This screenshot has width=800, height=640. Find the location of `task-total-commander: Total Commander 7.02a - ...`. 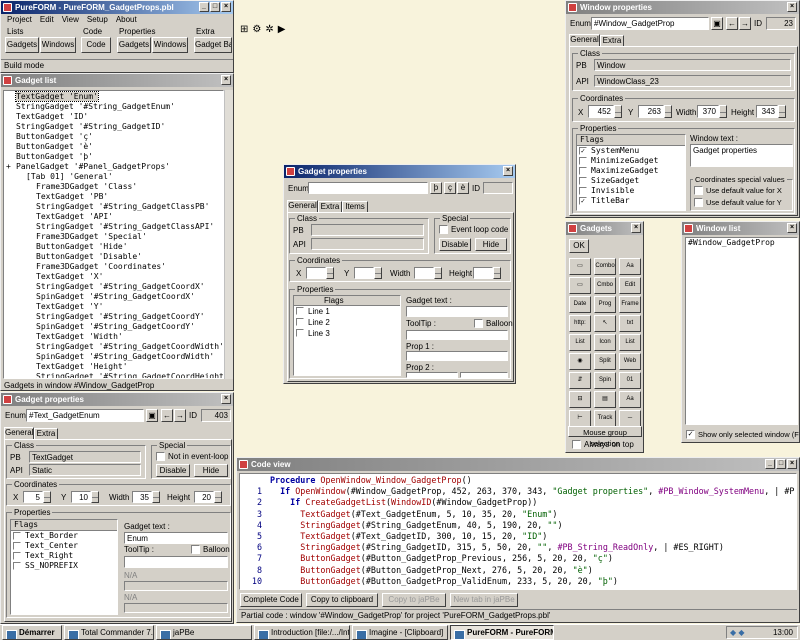

task-total-commander: Total Commander 7.02a - ... is located at coordinates (109, 632).